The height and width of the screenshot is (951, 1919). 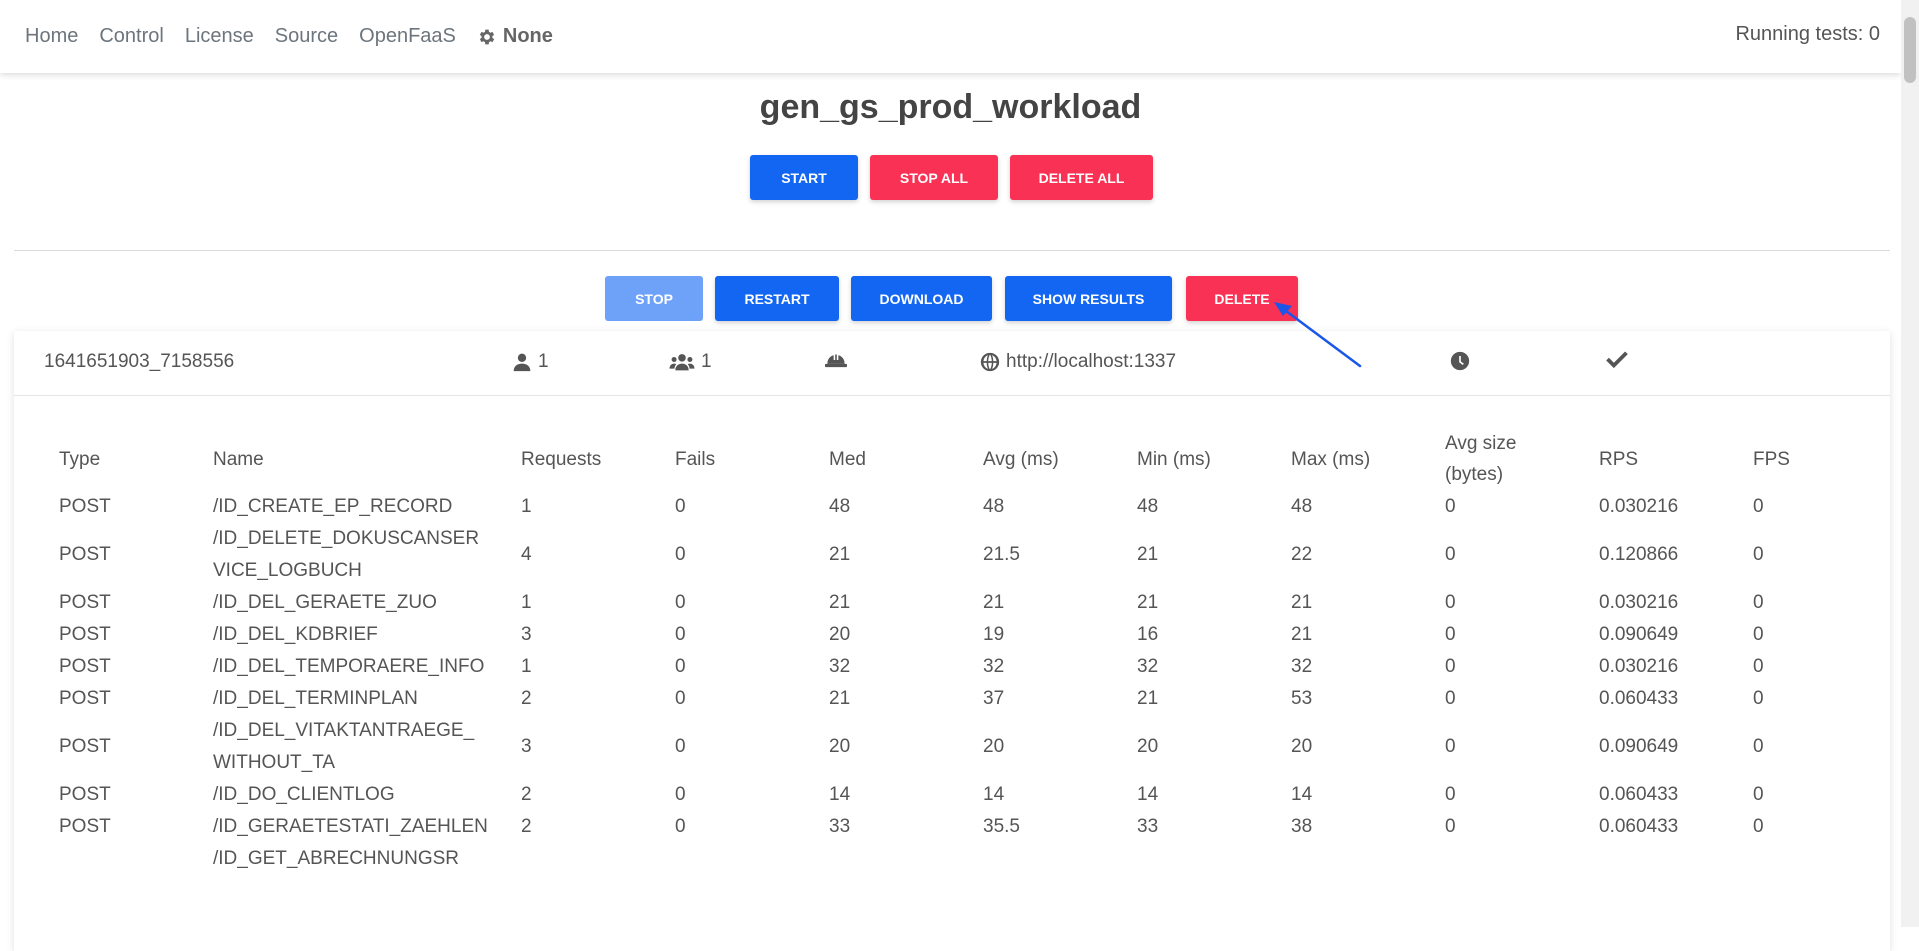 What do you see at coordinates (526, 602) in the screenshot?
I see `requests-cell: 1` at bounding box center [526, 602].